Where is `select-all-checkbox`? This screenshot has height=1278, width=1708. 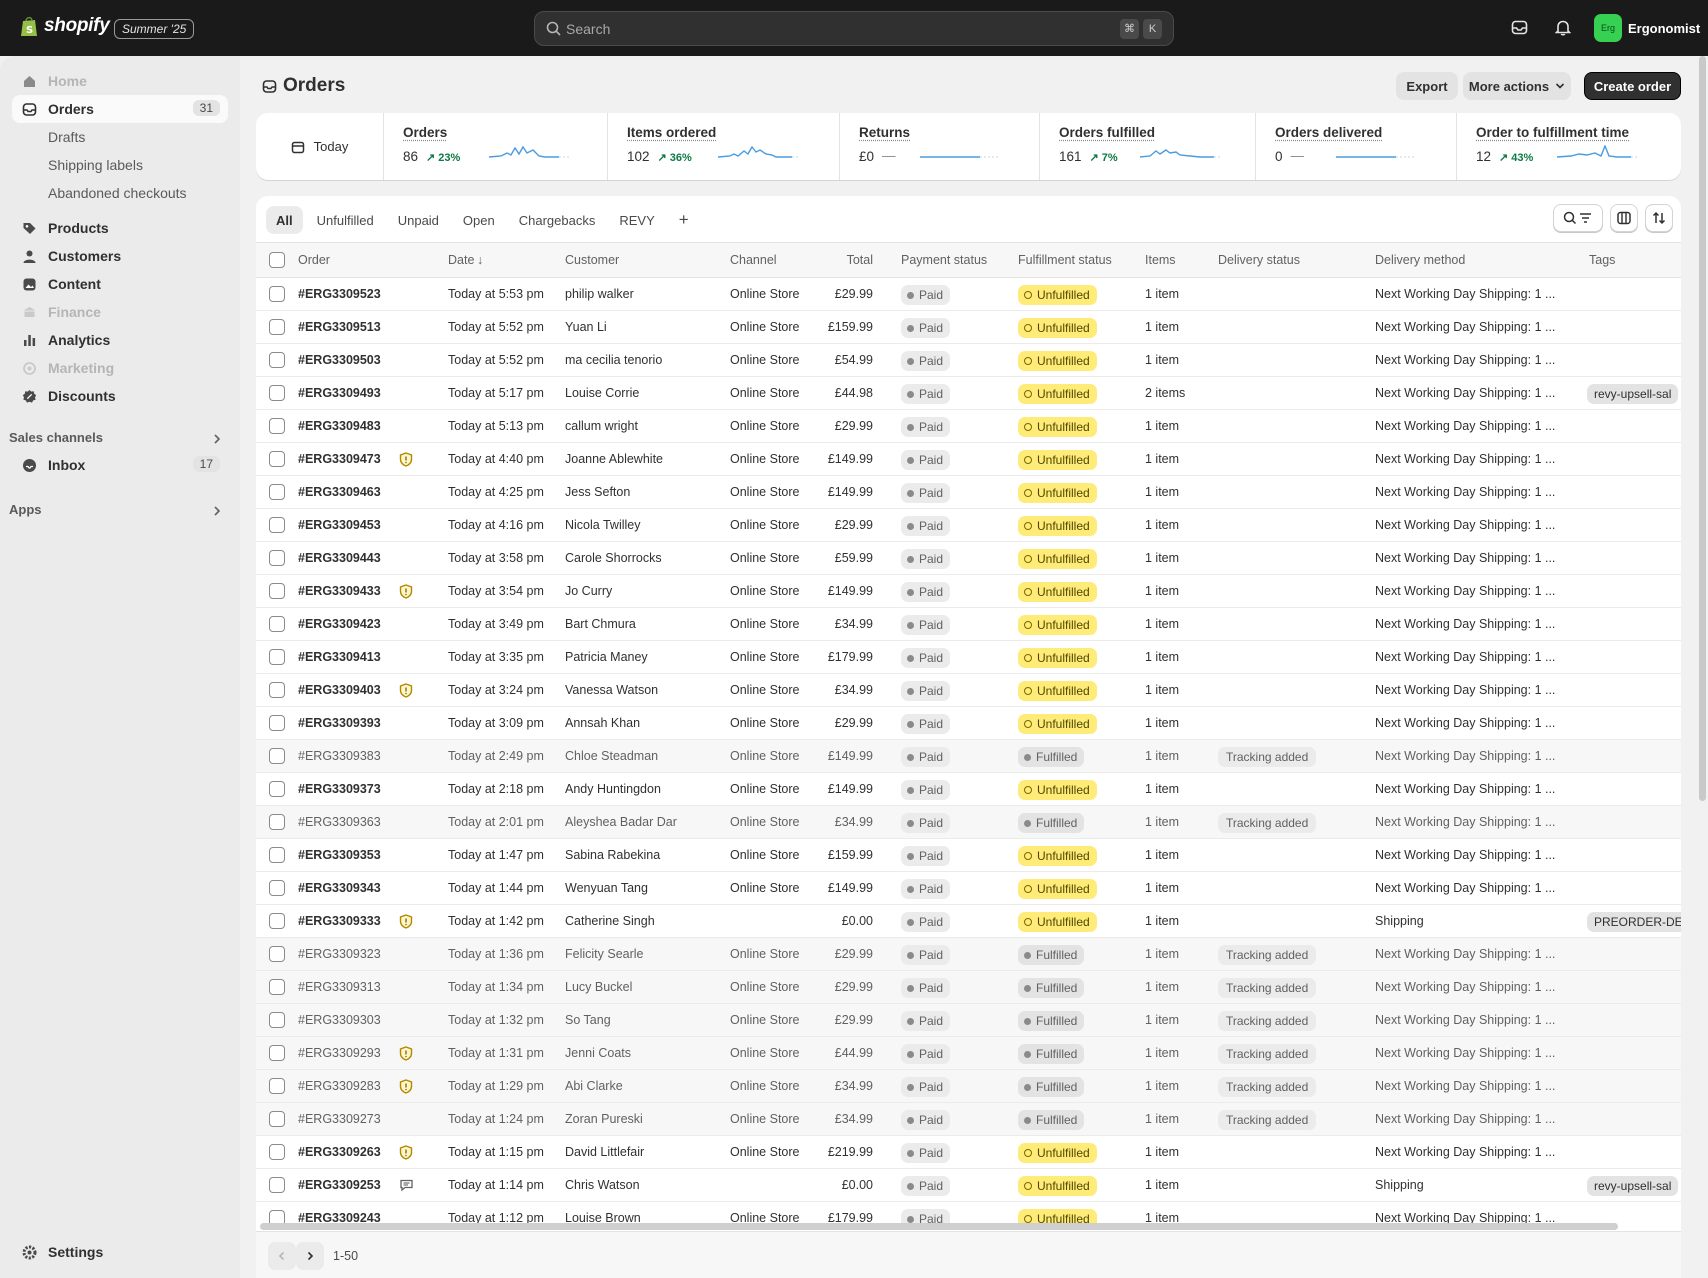
select-all-checkbox is located at coordinates (277, 260).